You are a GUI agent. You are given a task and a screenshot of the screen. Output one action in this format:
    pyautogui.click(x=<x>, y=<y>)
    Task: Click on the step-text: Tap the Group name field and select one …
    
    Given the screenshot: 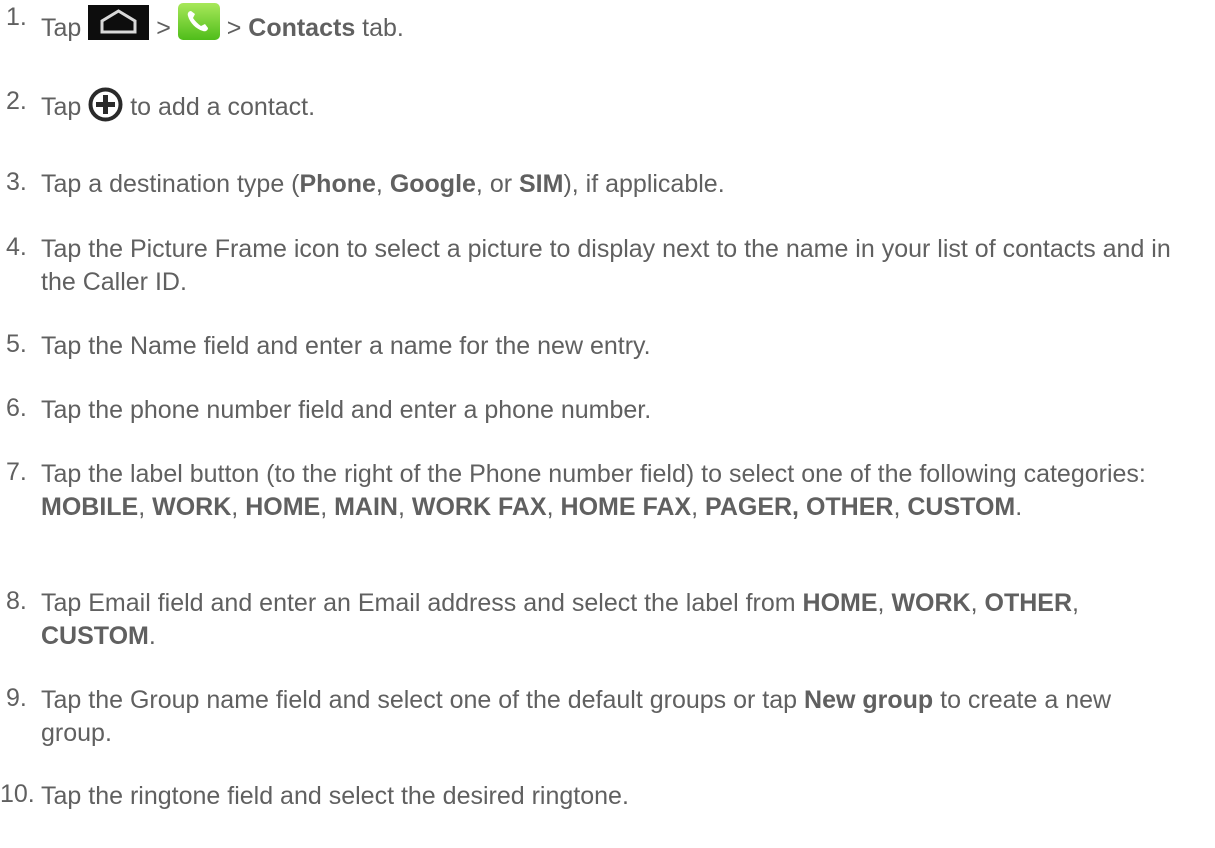 What is the action you would take?
    pyautogui.click(x=576, y=716)
    